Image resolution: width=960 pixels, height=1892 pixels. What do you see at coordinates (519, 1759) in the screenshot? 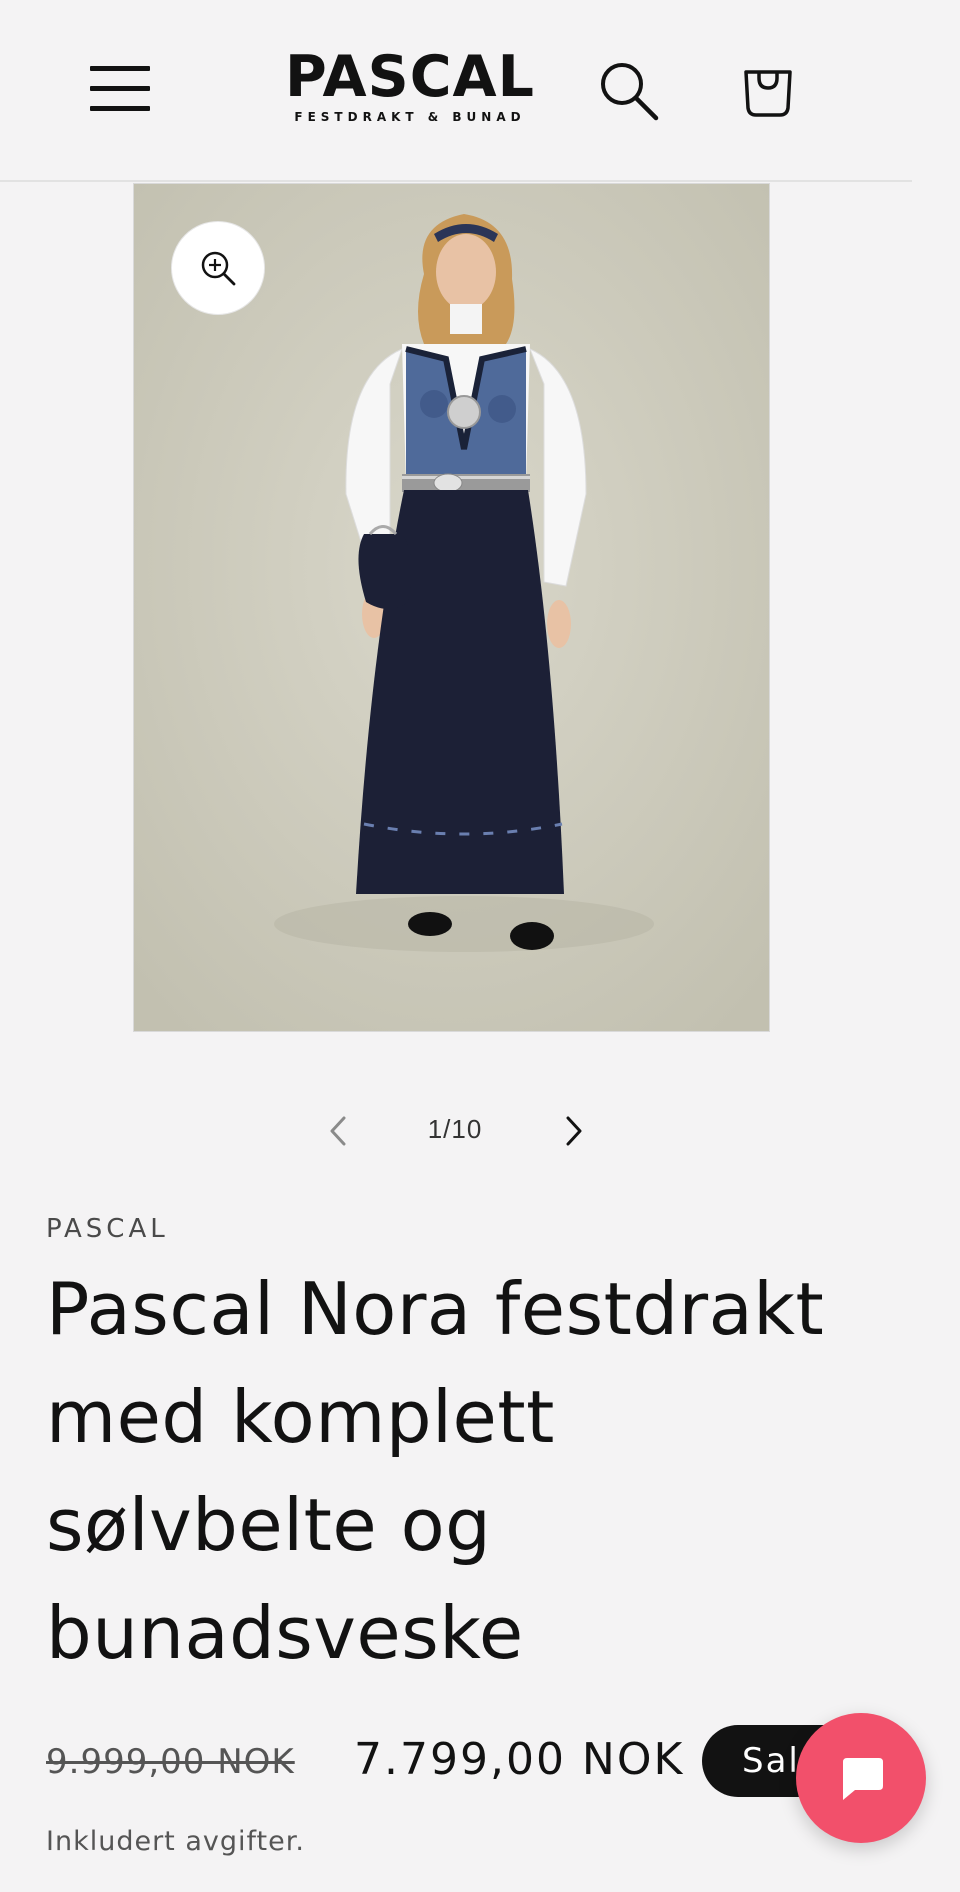
I see `sale-price: 7.799,00 NOK` at bounding box center [519, 1759].